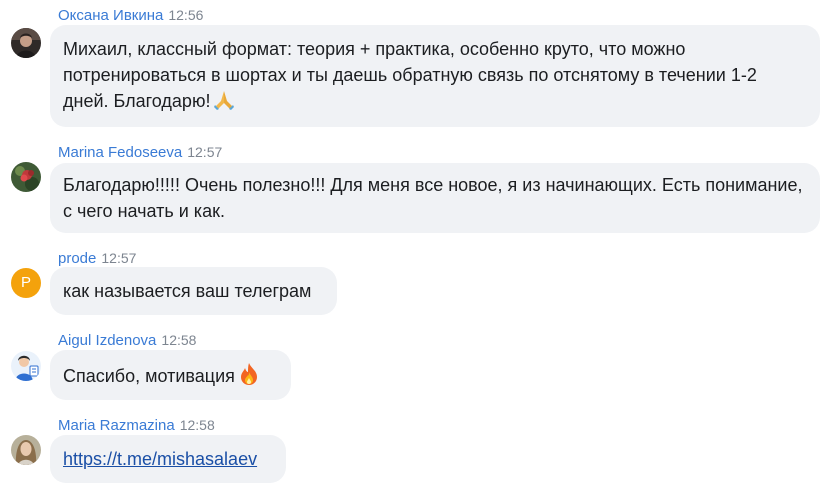 Image resolution: width=826 pixels, height=487 pixels. I want to click on telegram-link: https://t.me/mishasalaev, so click(160, 459).